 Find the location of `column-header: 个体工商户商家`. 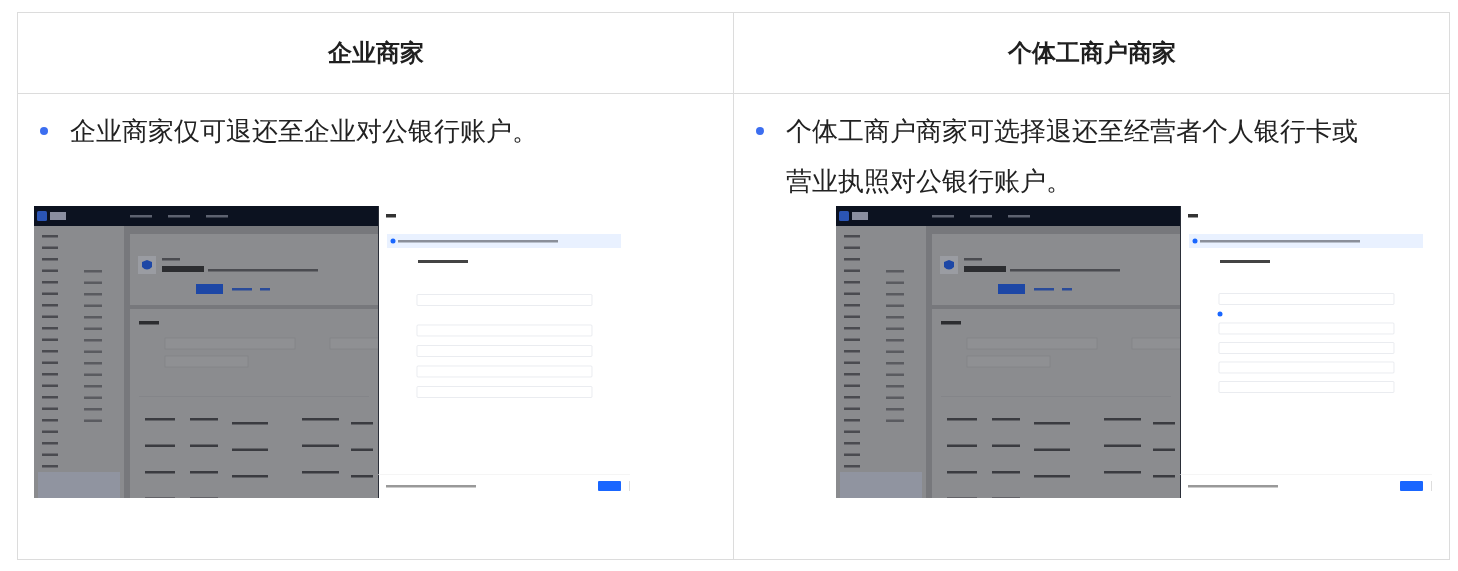

column-header: 个体工商户商家 is located at coordinates (1091, 53).